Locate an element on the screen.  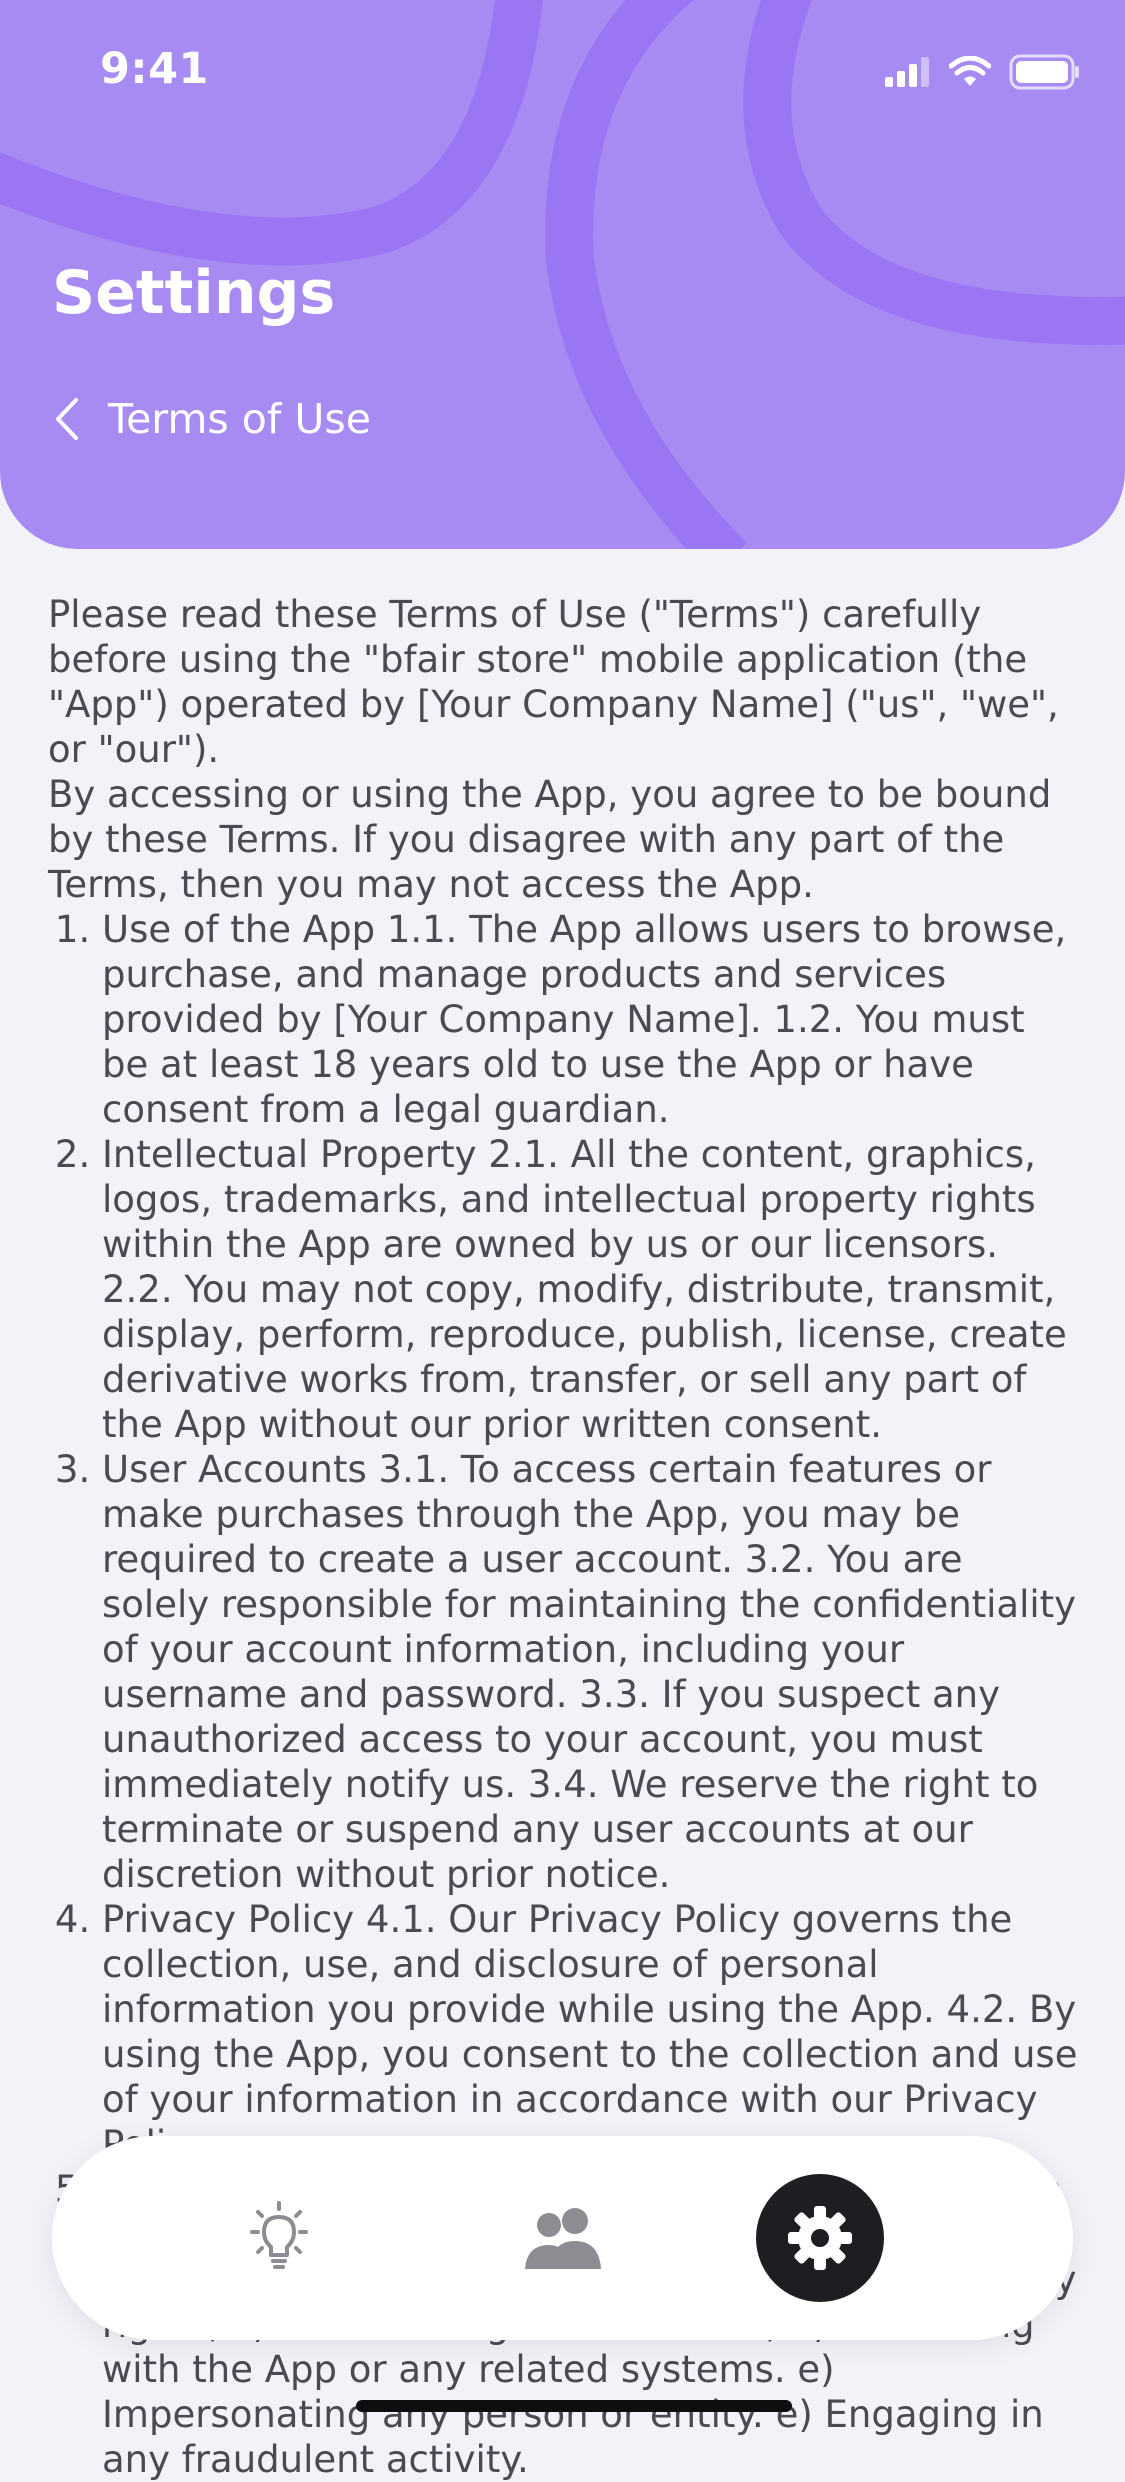
status-icons is located at coordinates (983, 72).